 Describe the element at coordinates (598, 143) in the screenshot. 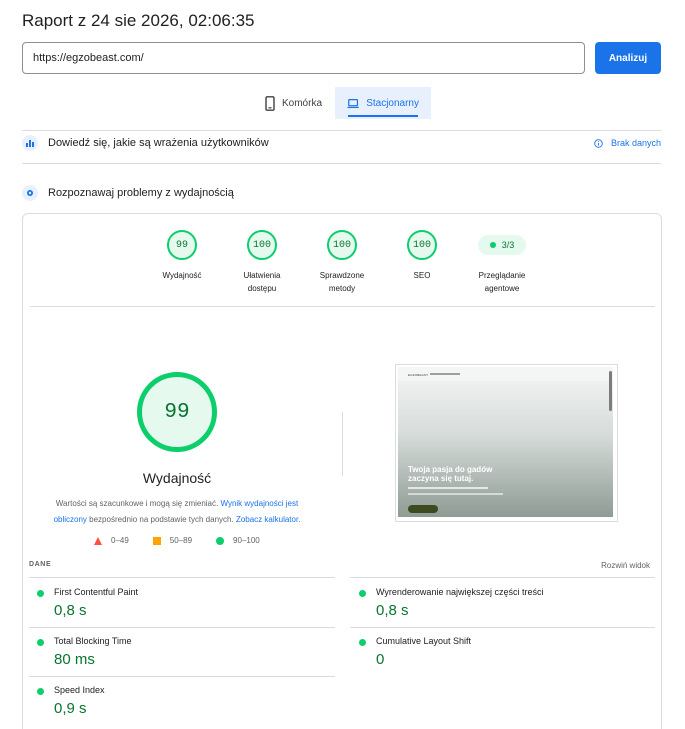

I see `info-icon` at that location.